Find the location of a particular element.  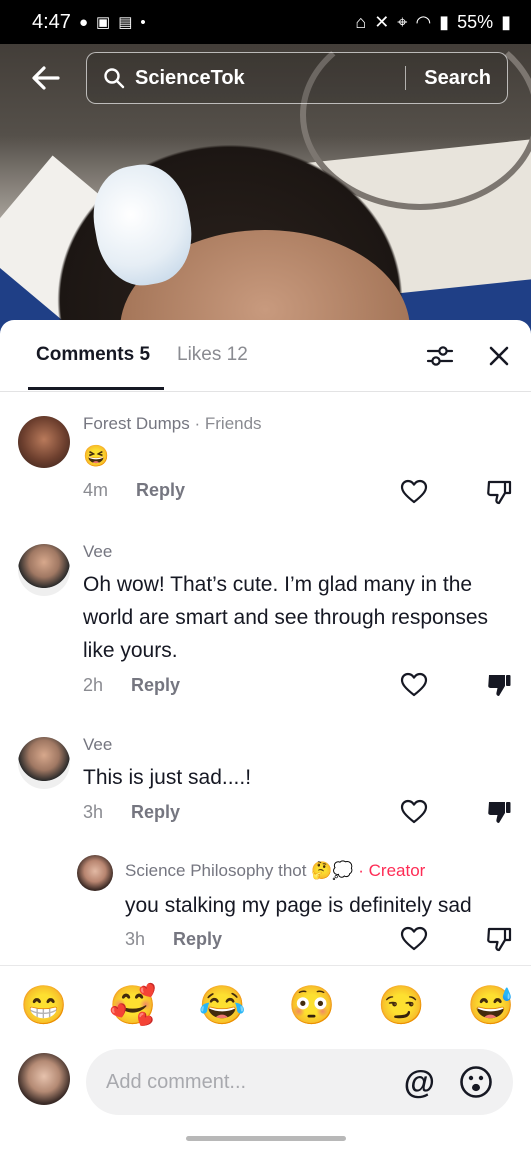

home-indicator is located at coordinates (266, 1138).